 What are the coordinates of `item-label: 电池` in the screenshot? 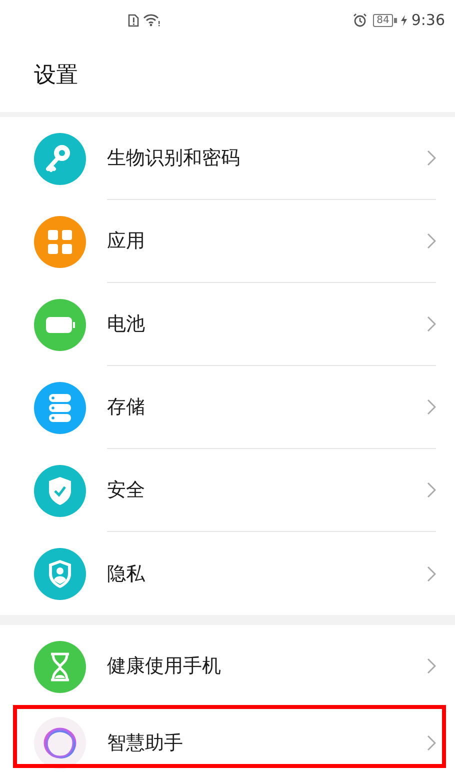 It's located at (126, 324).